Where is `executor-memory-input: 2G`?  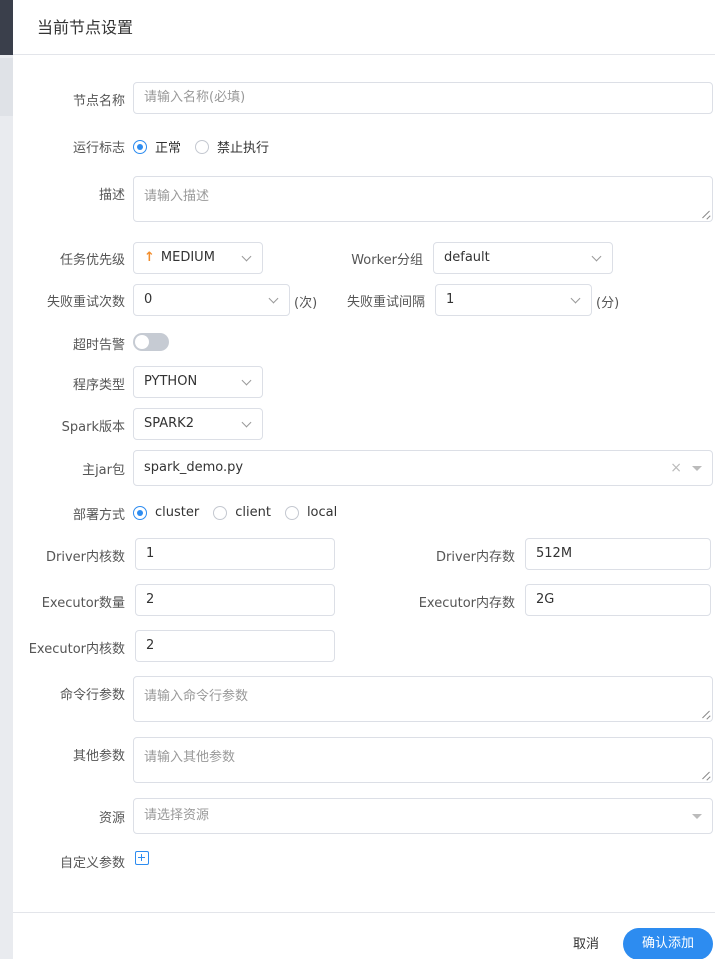
executor-memory-input: 2G is located at coordinates (618, 600).